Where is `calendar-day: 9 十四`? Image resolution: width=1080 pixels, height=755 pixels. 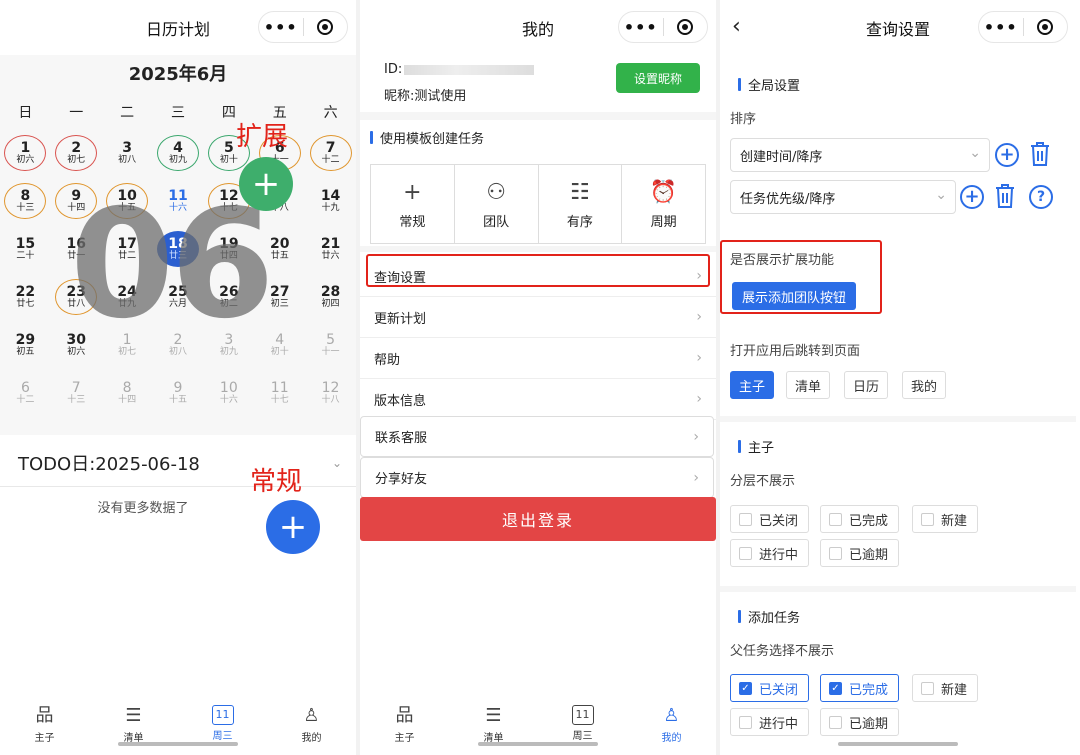 calendar-day: 9 十四 is located at coordinates (76, 201).